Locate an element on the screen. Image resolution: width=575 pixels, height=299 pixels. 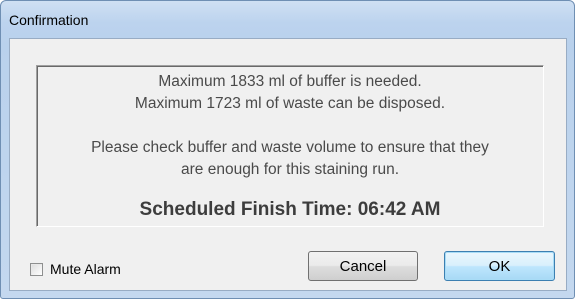
scheduled-finish-time: Scheduled Finish Time: 06:42 AM is located at coordinates (290, 209).